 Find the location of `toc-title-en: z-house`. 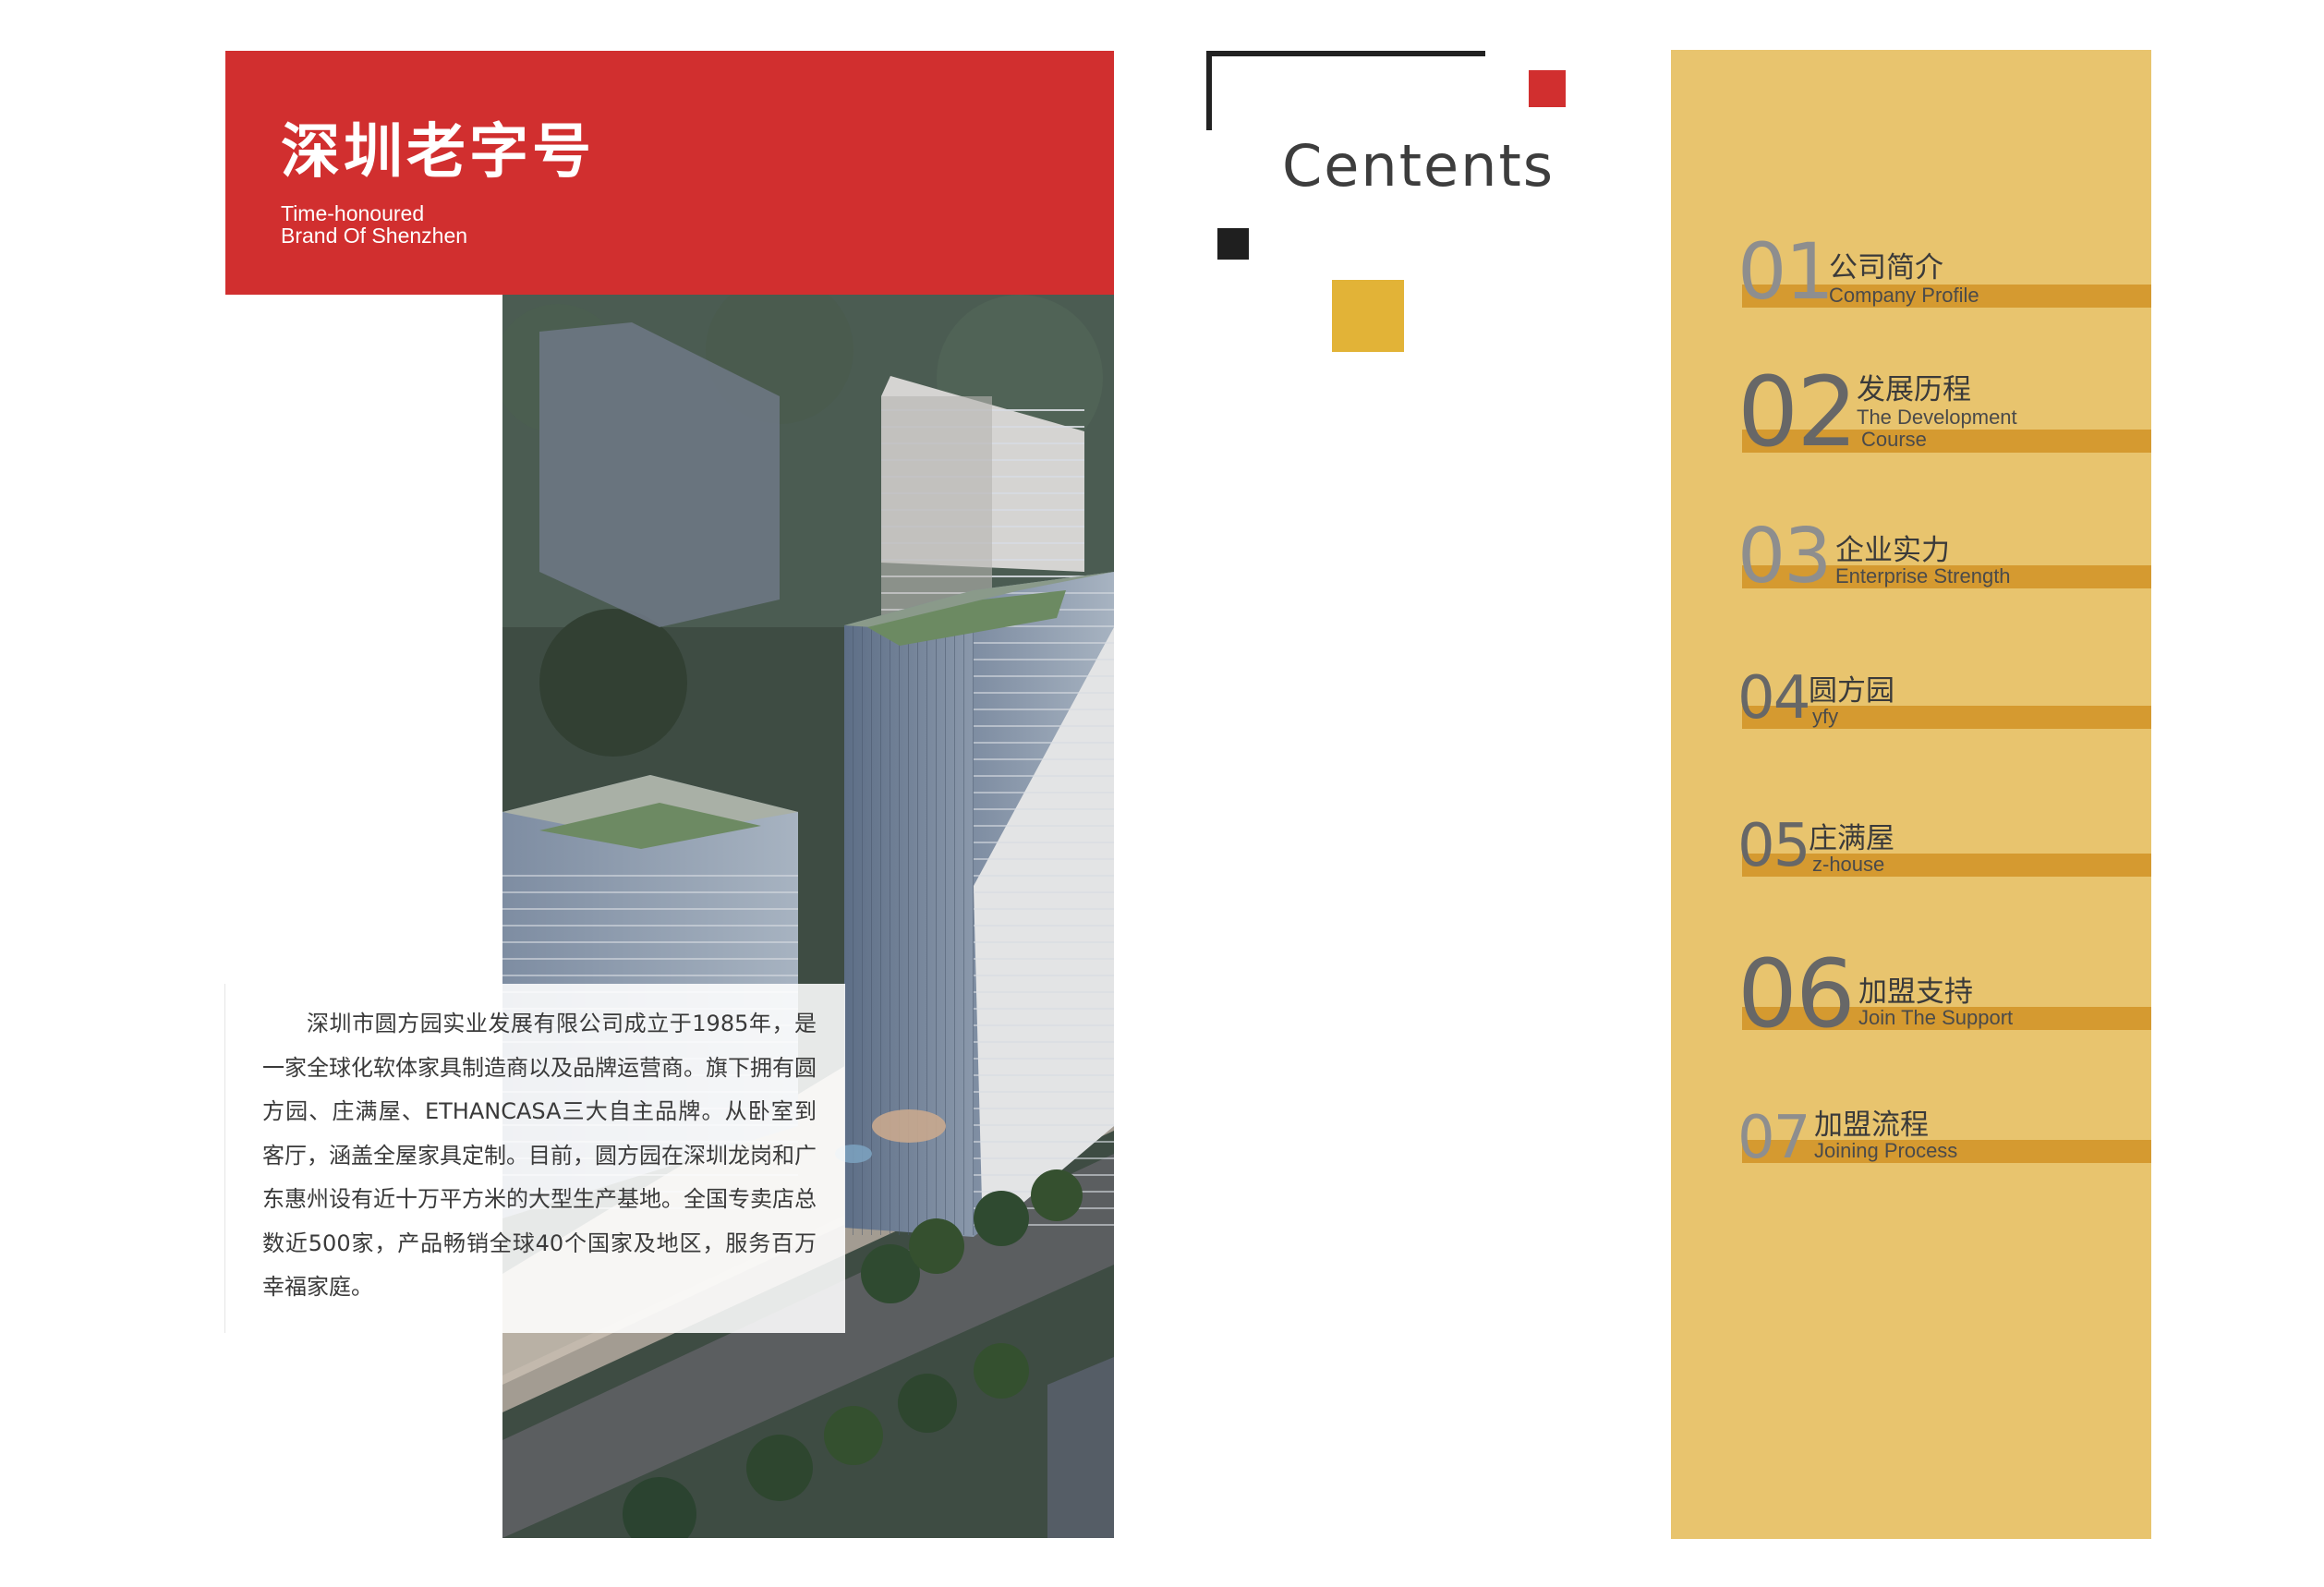

toc-title-en: z-house is located at coordinates (1848, 864).